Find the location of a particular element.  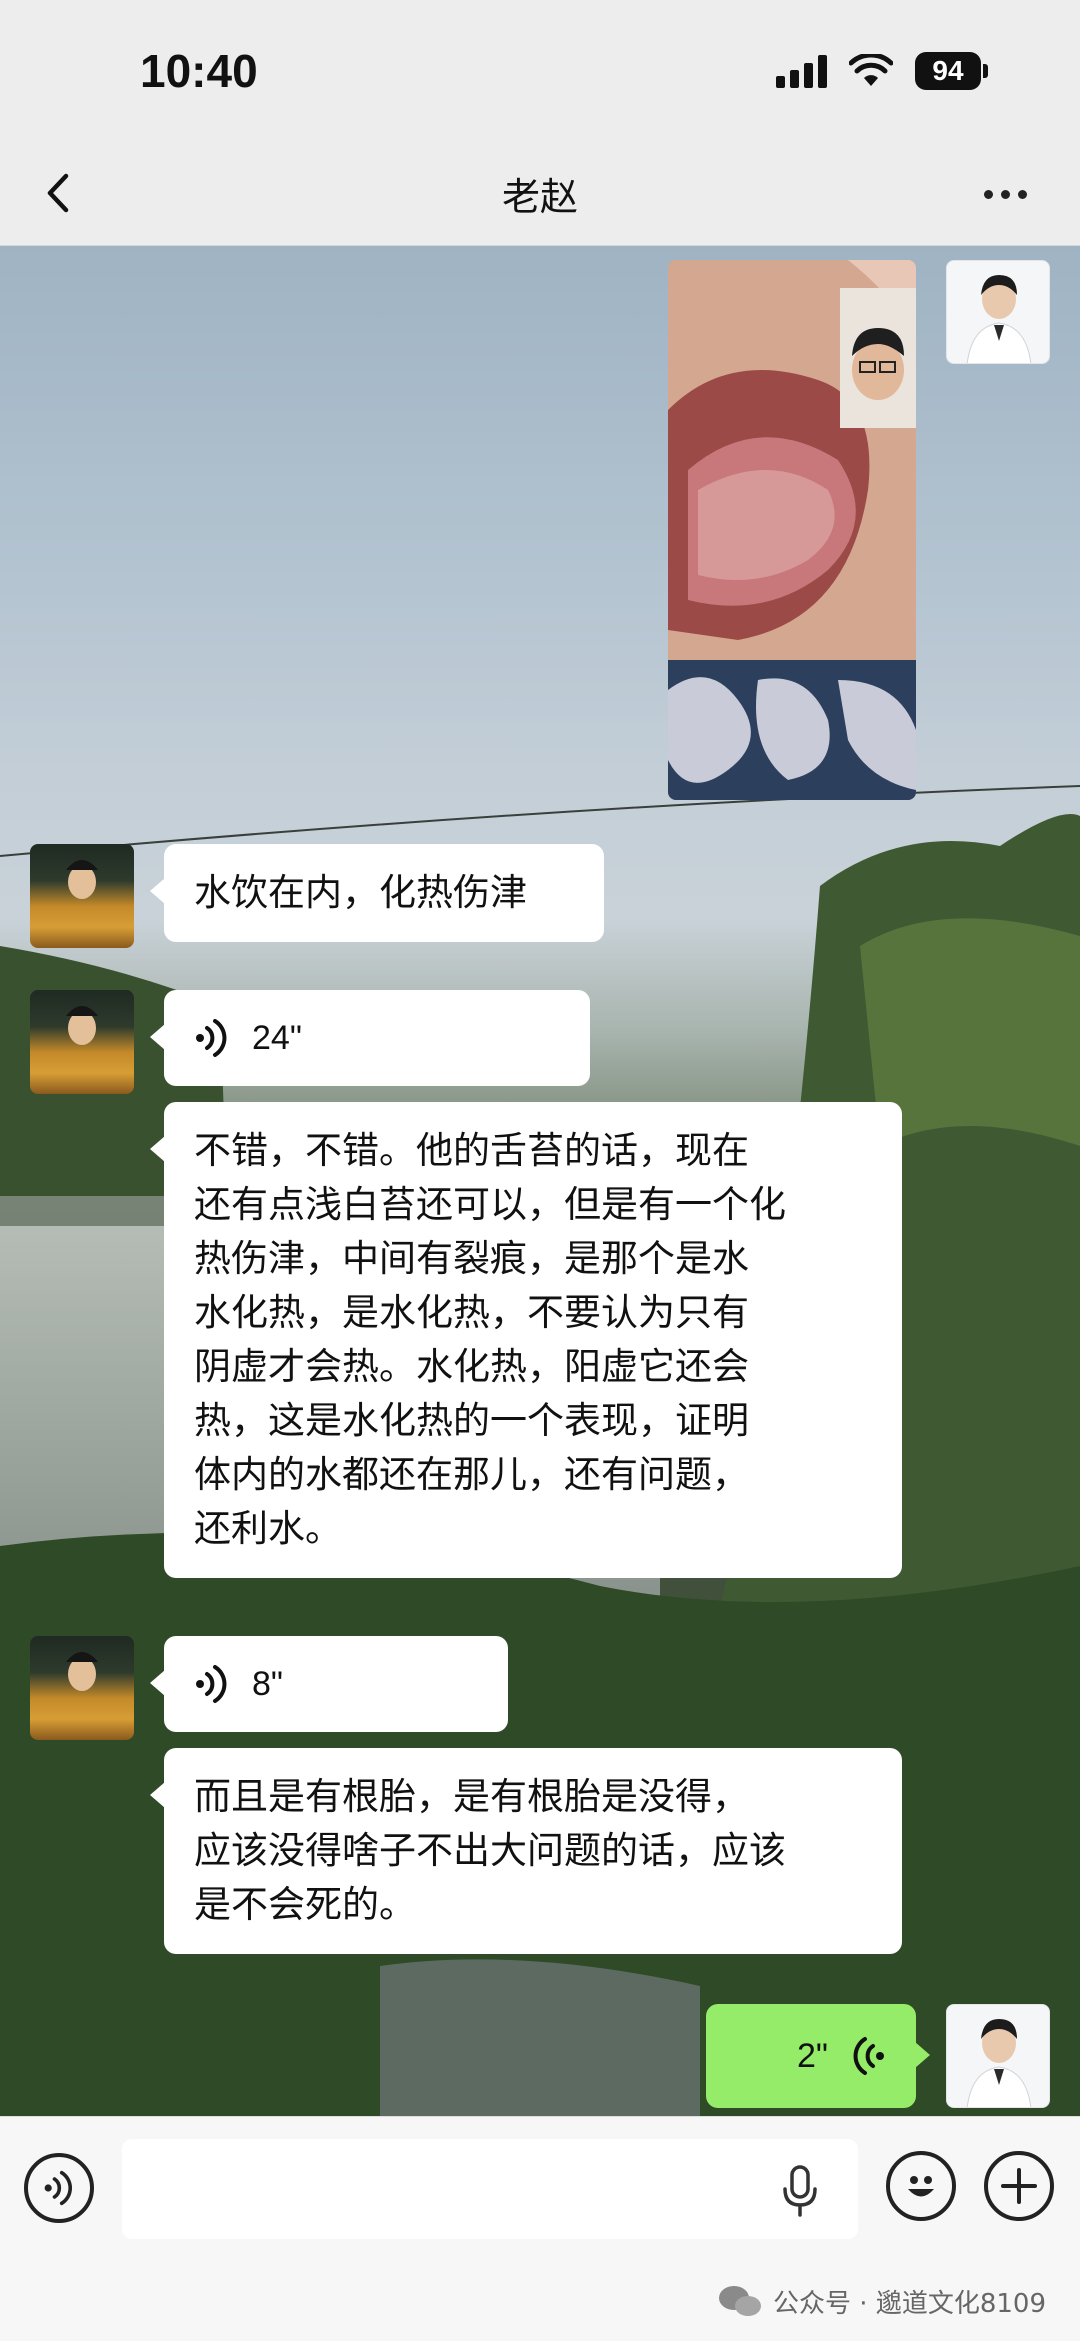

message-line: 还利水。 is located at coordinates (268, 1528).